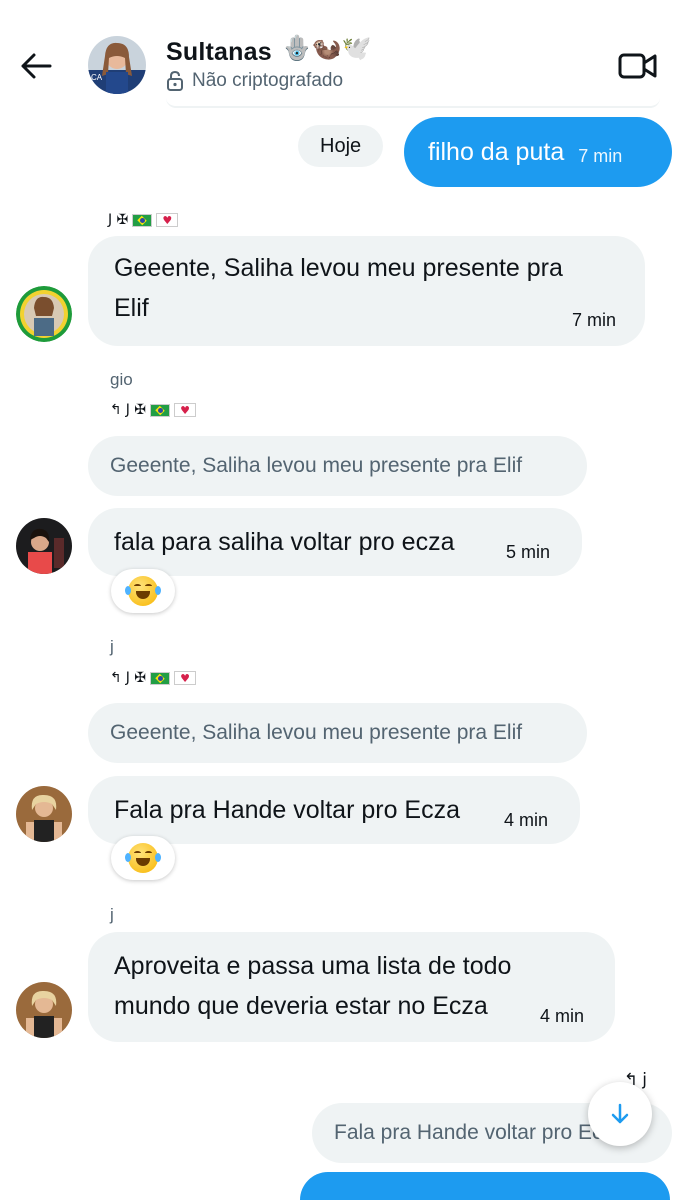 The image size is (688, 1200). I want to click on outgoing-message-bubble, so click(485, 1186).